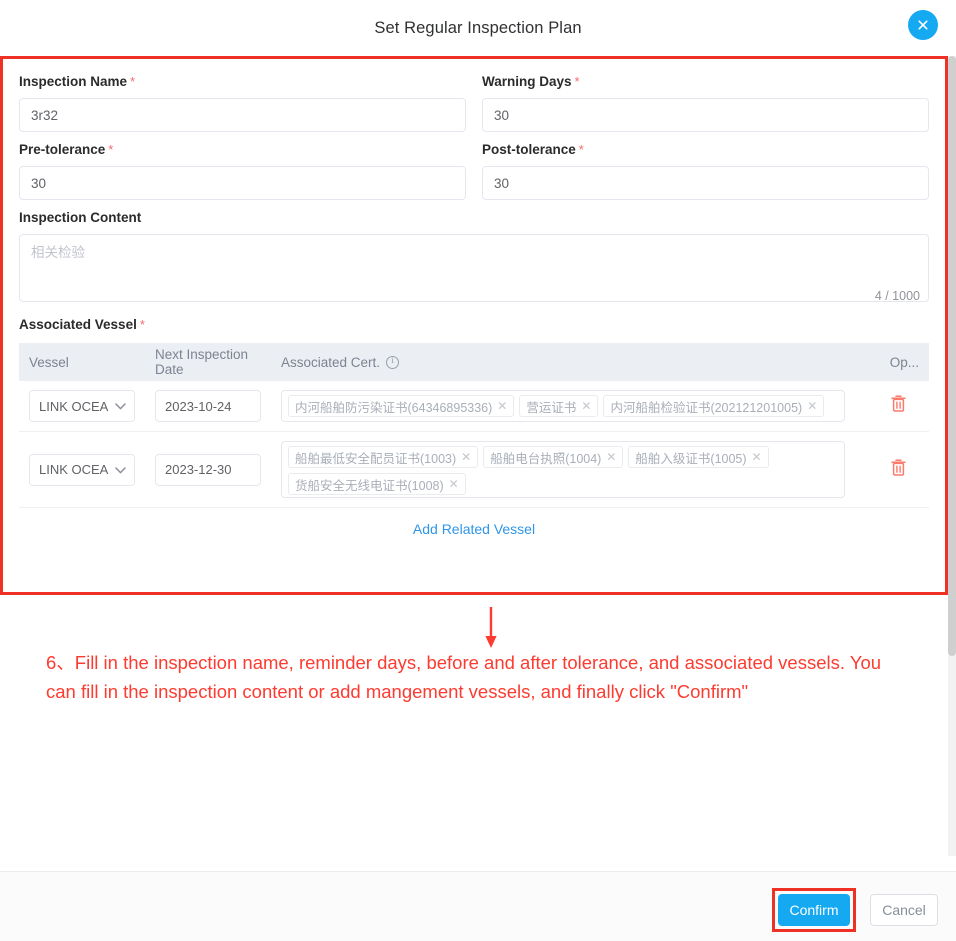  What do you see at coordinates (952, 356) in the screenshot?
I see `vertical-scrollbar-thumb` at bounding box center [952, 356].